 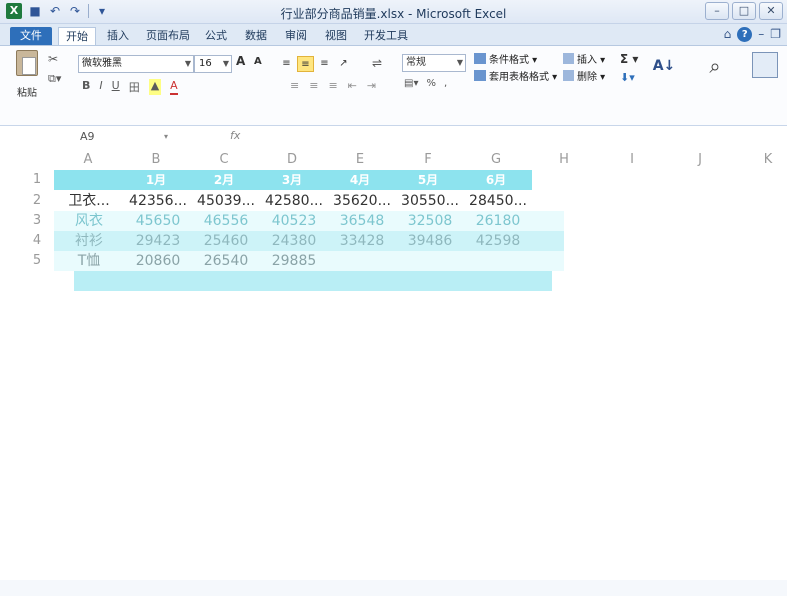 What do you see at coordinates (158, 221) in the screenshot?
I see `cell-b3: 45650` at bounding box center [158, 221].